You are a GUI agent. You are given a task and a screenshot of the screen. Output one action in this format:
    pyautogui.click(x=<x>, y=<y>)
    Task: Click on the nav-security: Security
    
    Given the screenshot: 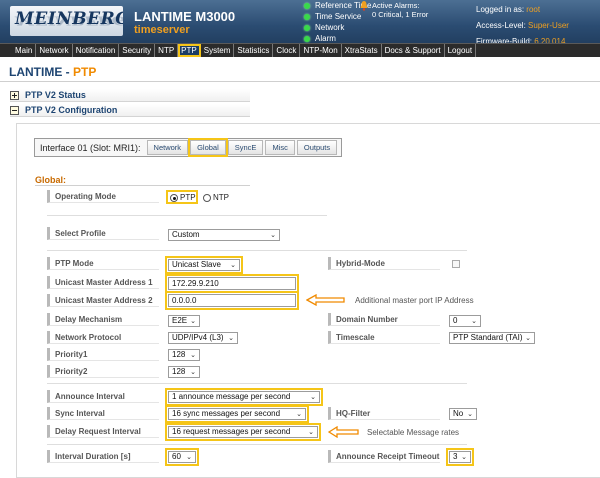 What is the action you would take?
    pyautogui.click(x=137, y=50)
    